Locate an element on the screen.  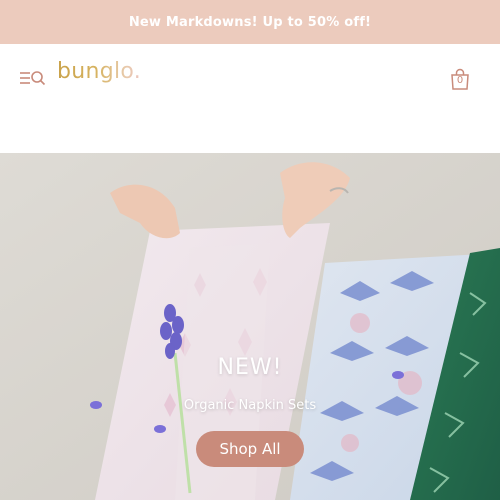
cart-count: 0 is located at coordinates (460, 80).